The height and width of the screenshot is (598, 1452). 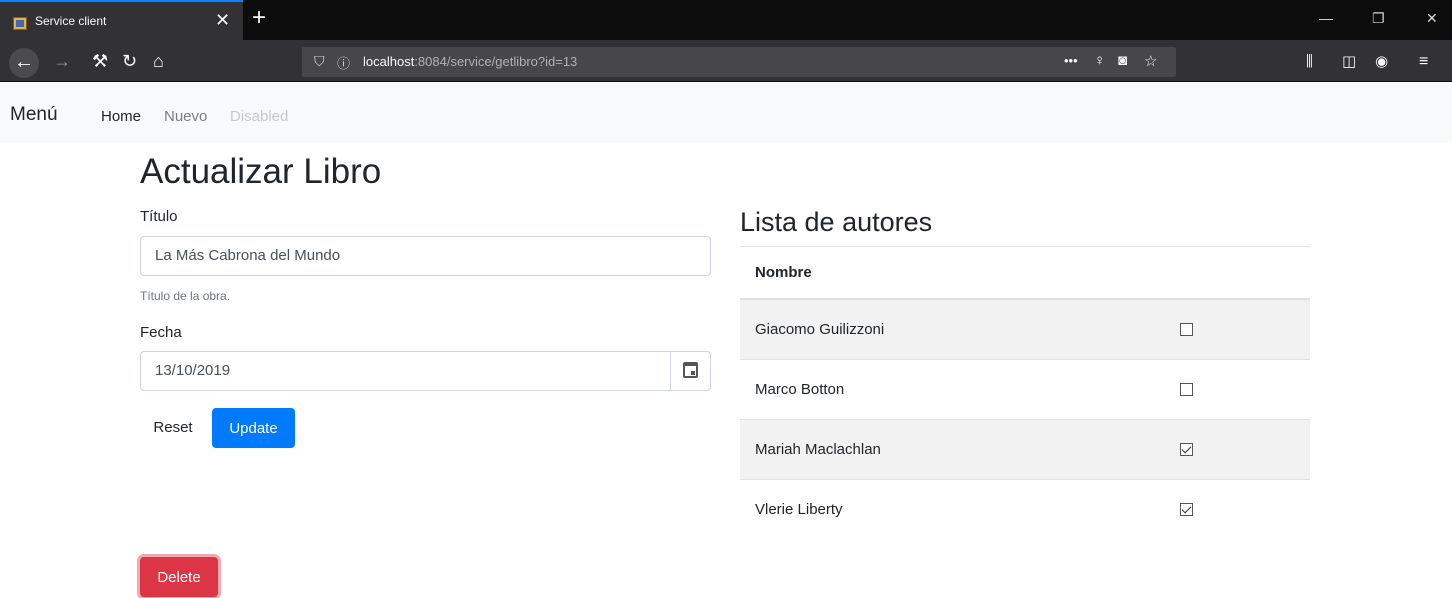 I want to click on pocket-icon: ◙, so click(x=1122, y=60).